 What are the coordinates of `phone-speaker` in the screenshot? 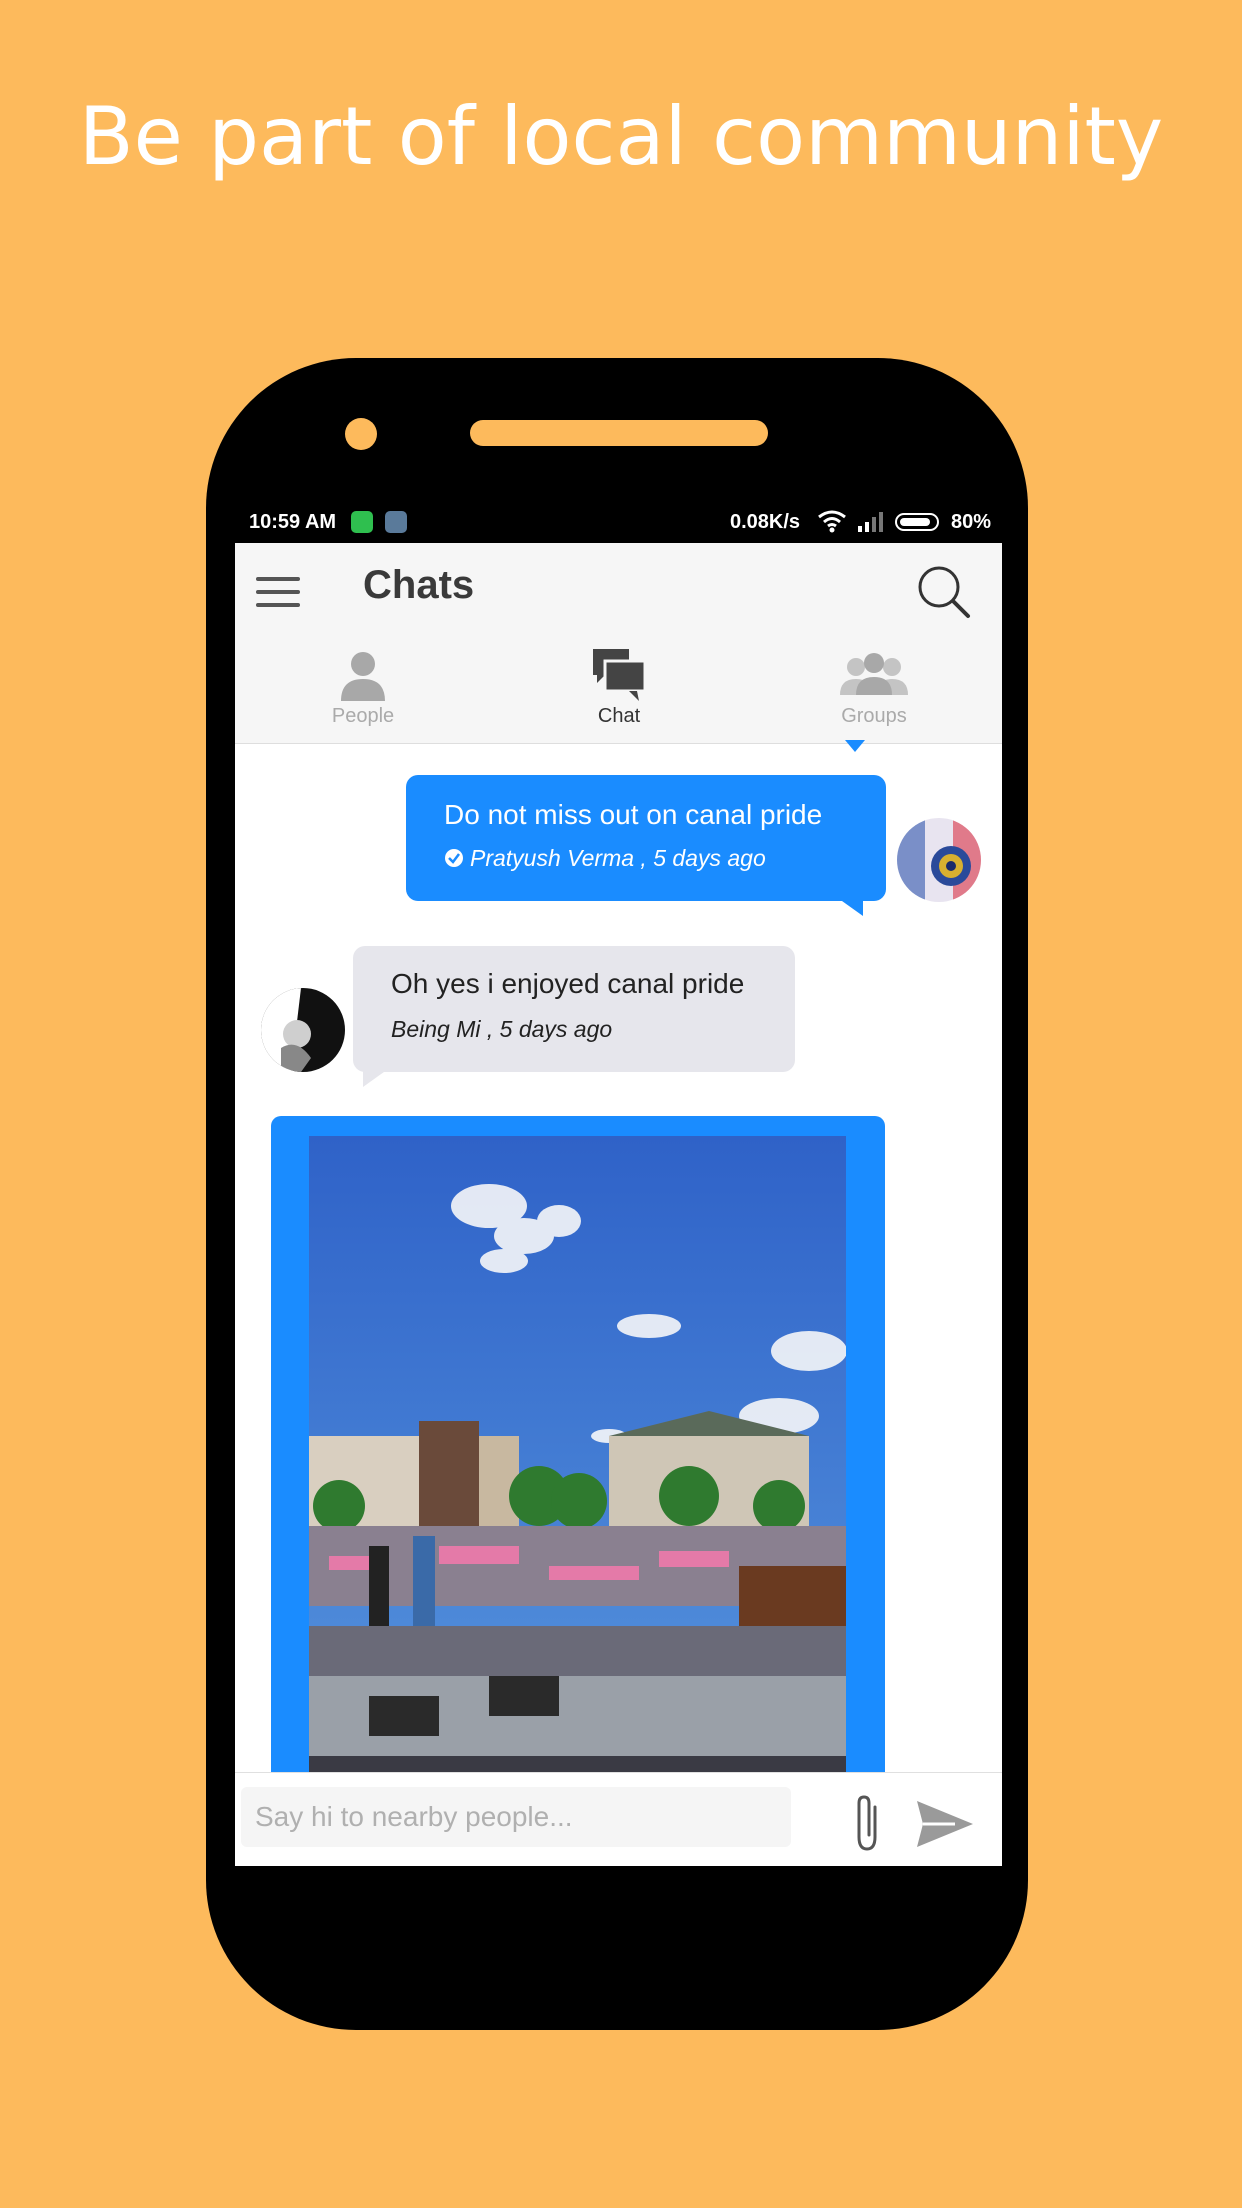 It's located at (619, 433).